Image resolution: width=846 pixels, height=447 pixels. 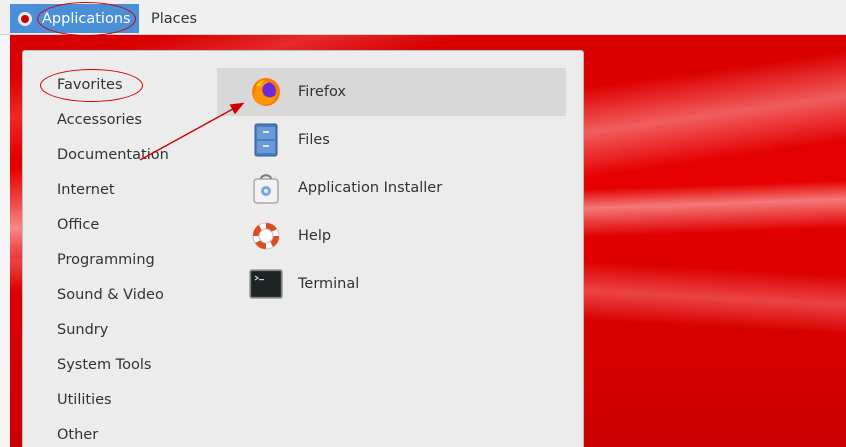 I want to click on category-programming: Programming, so click(x=106, y=260).